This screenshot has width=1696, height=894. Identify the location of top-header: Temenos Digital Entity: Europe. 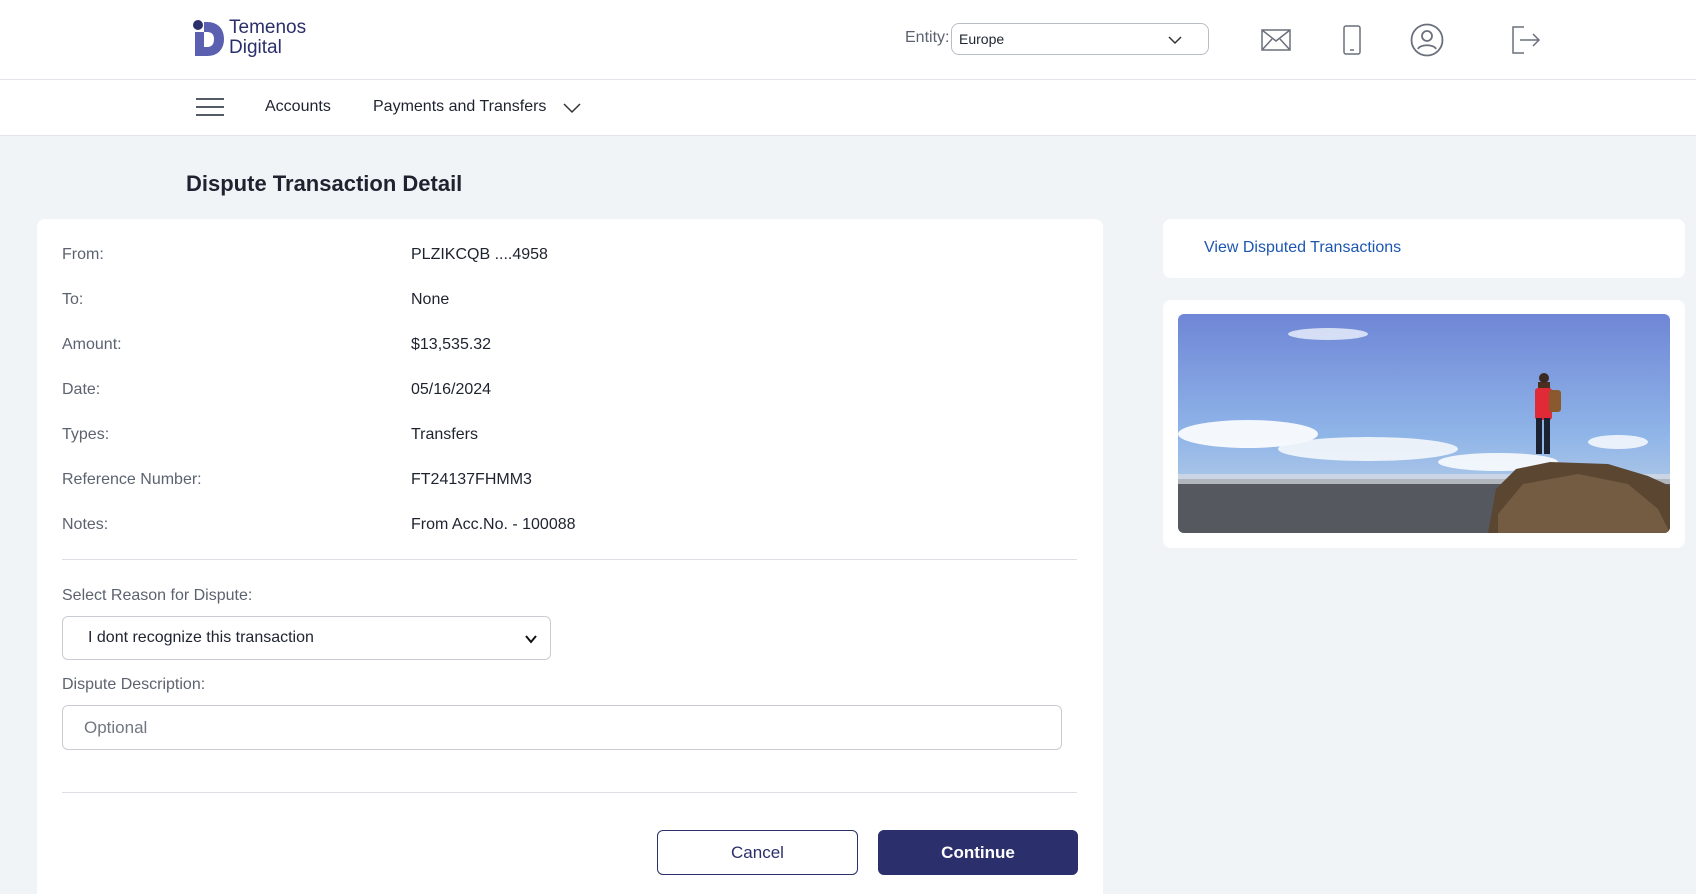
(848, 40).